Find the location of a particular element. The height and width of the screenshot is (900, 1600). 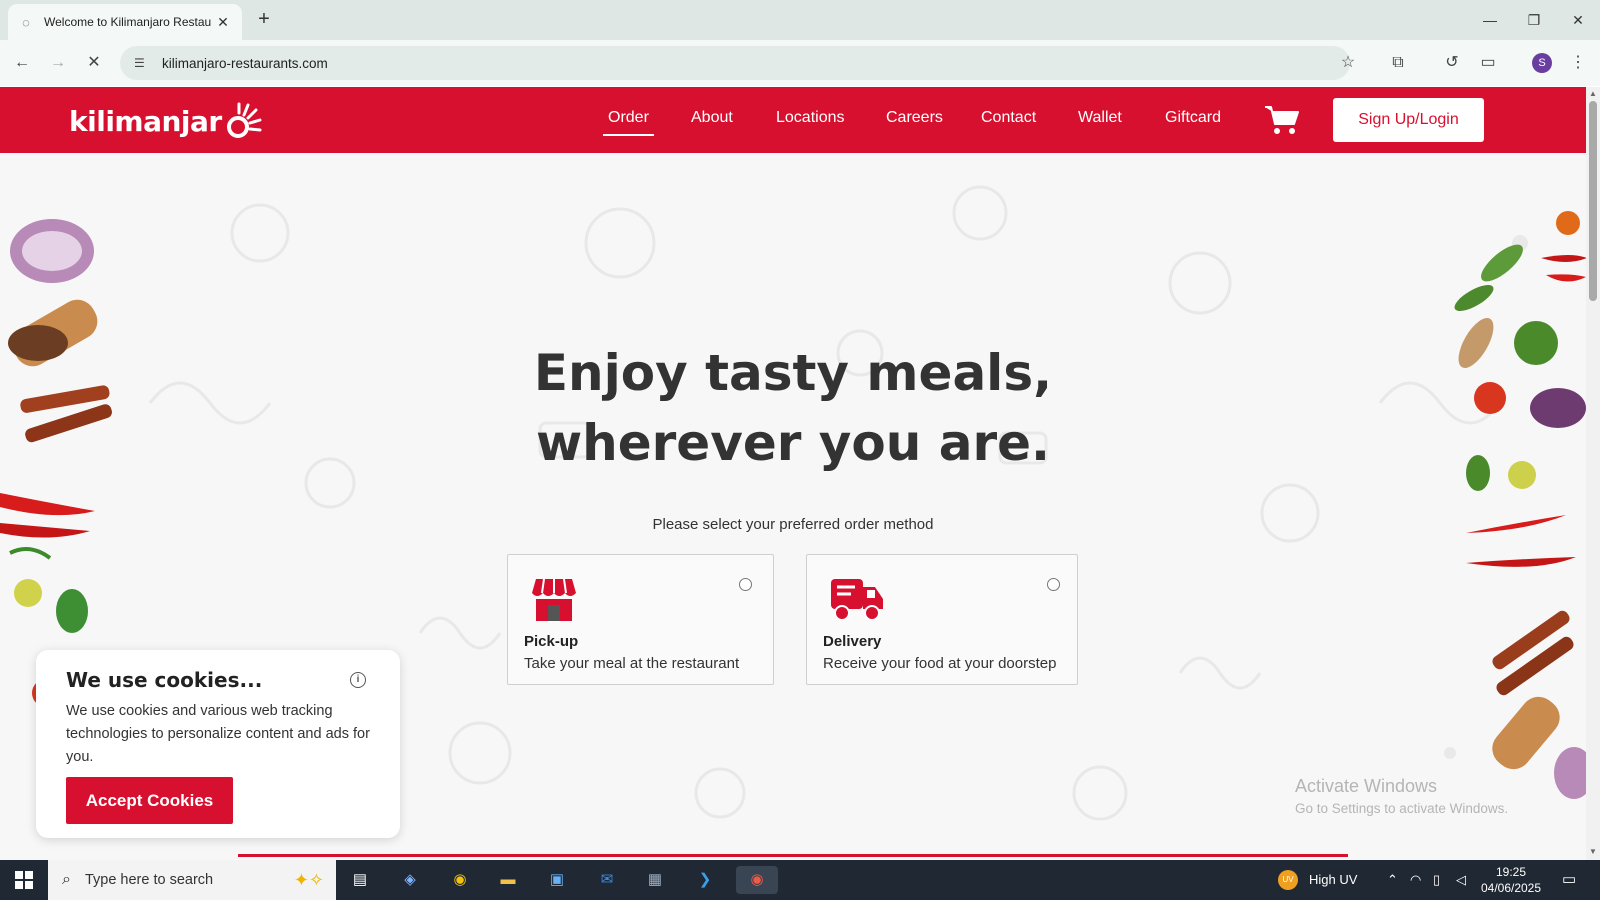

footer-accent-line is located at coordinates (793, 855).